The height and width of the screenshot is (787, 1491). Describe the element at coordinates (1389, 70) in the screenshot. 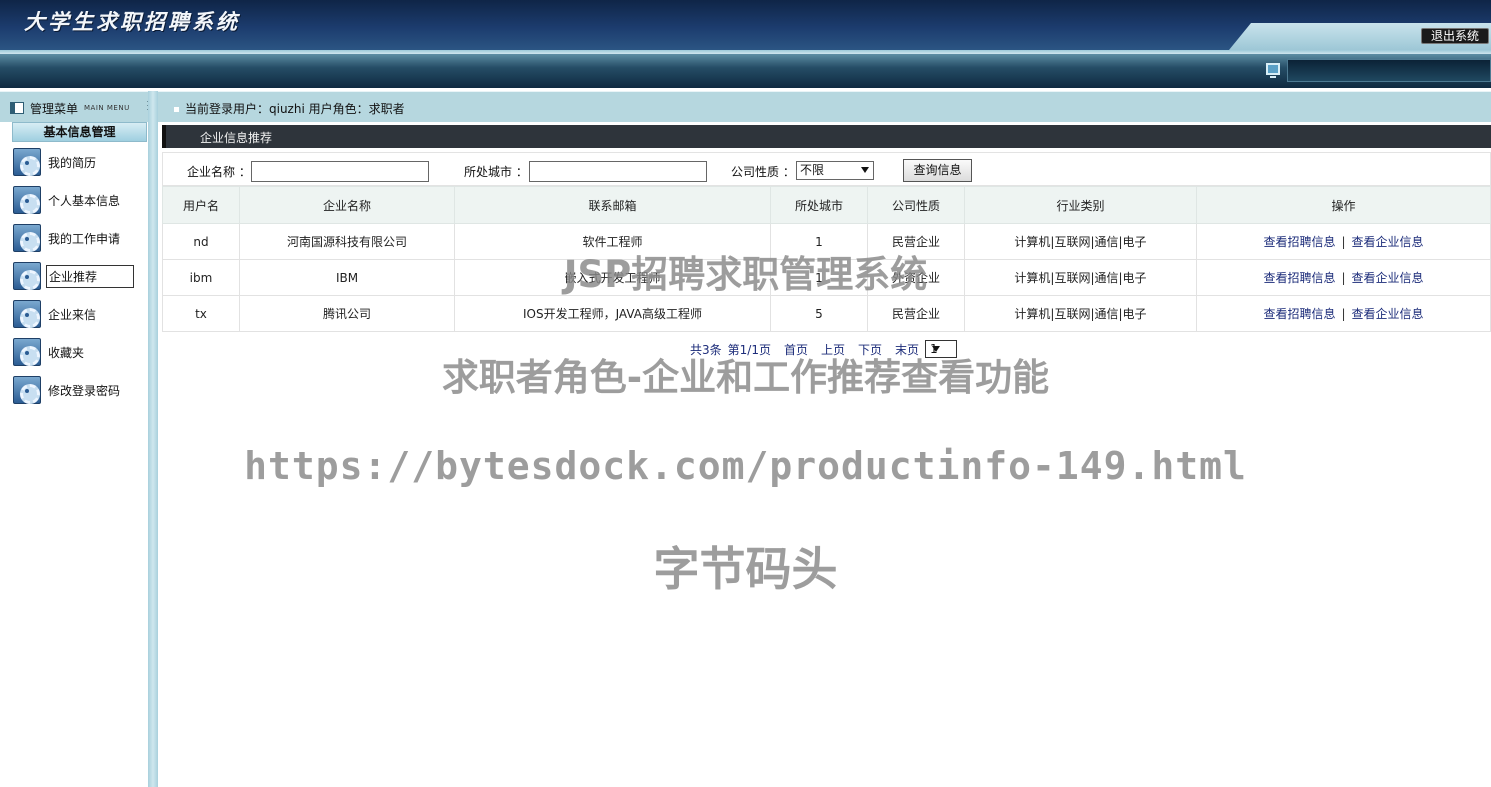

I see `toolbar-input` at that location.